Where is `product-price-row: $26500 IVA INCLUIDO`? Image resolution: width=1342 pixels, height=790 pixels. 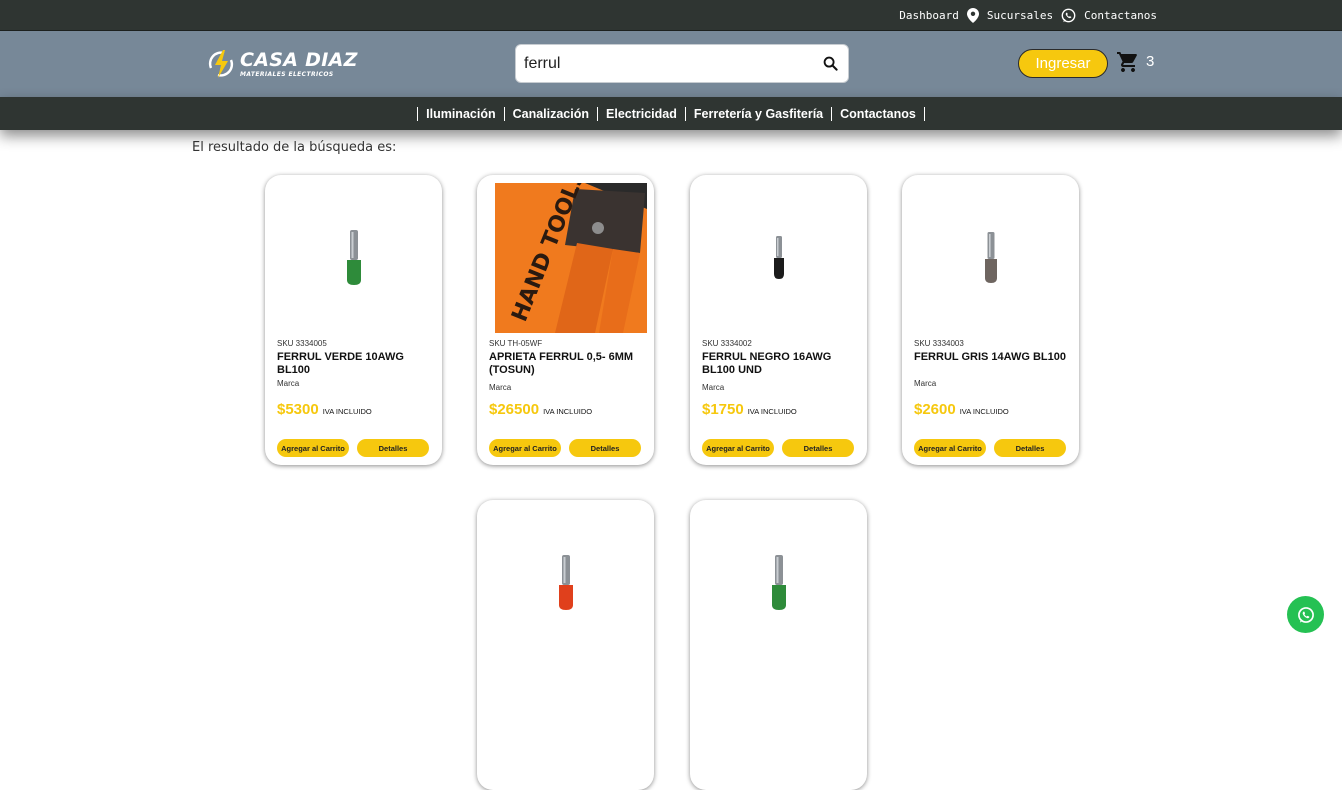 product-price-row: $26500 IVA INCLUIDO is located at coordinates (540, 409).